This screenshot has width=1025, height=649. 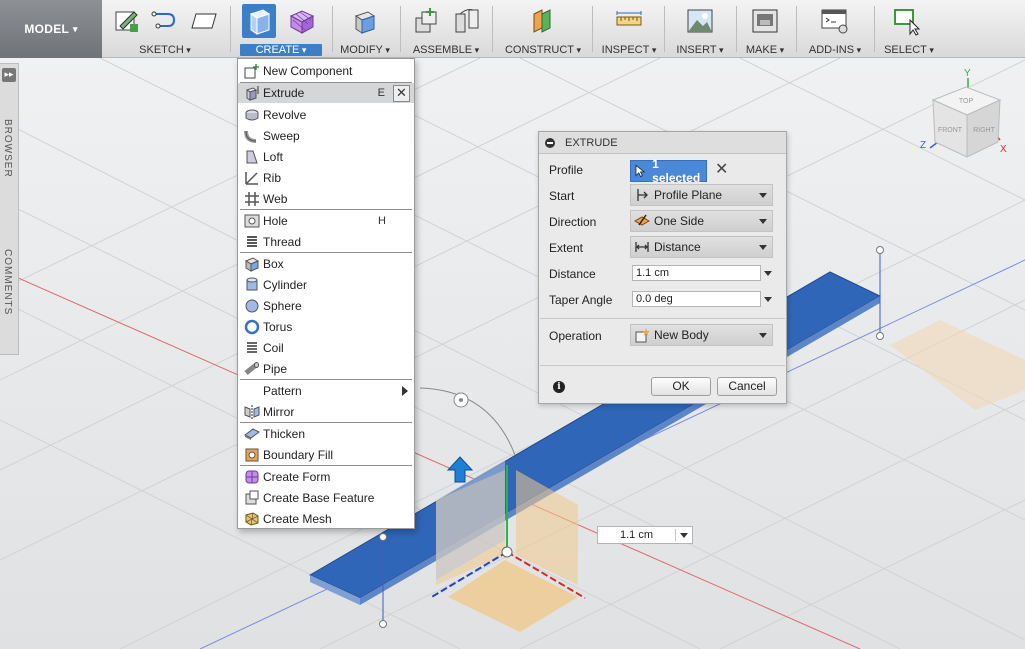 What do you see at coordinates (326, 368) in the screenshot?
I see `menu-item-pipe: Pipe` at bounding box center [326, 368].